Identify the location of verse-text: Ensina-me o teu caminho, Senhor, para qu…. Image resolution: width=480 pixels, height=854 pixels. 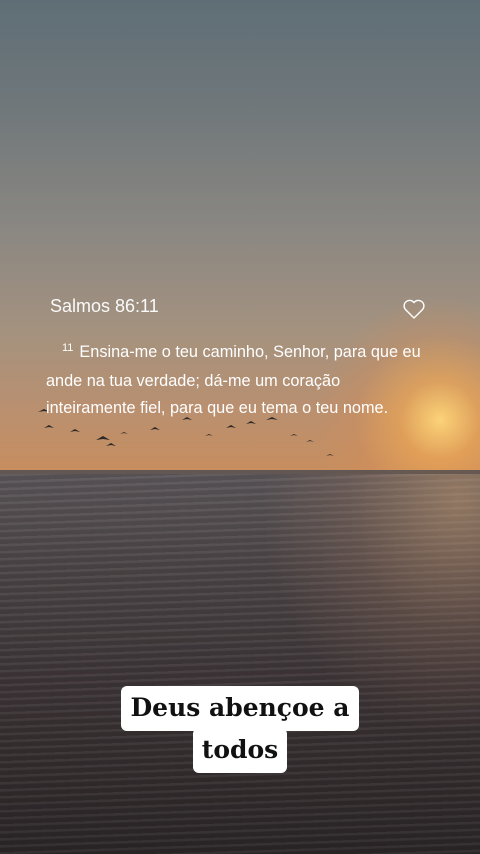
(233, 380).